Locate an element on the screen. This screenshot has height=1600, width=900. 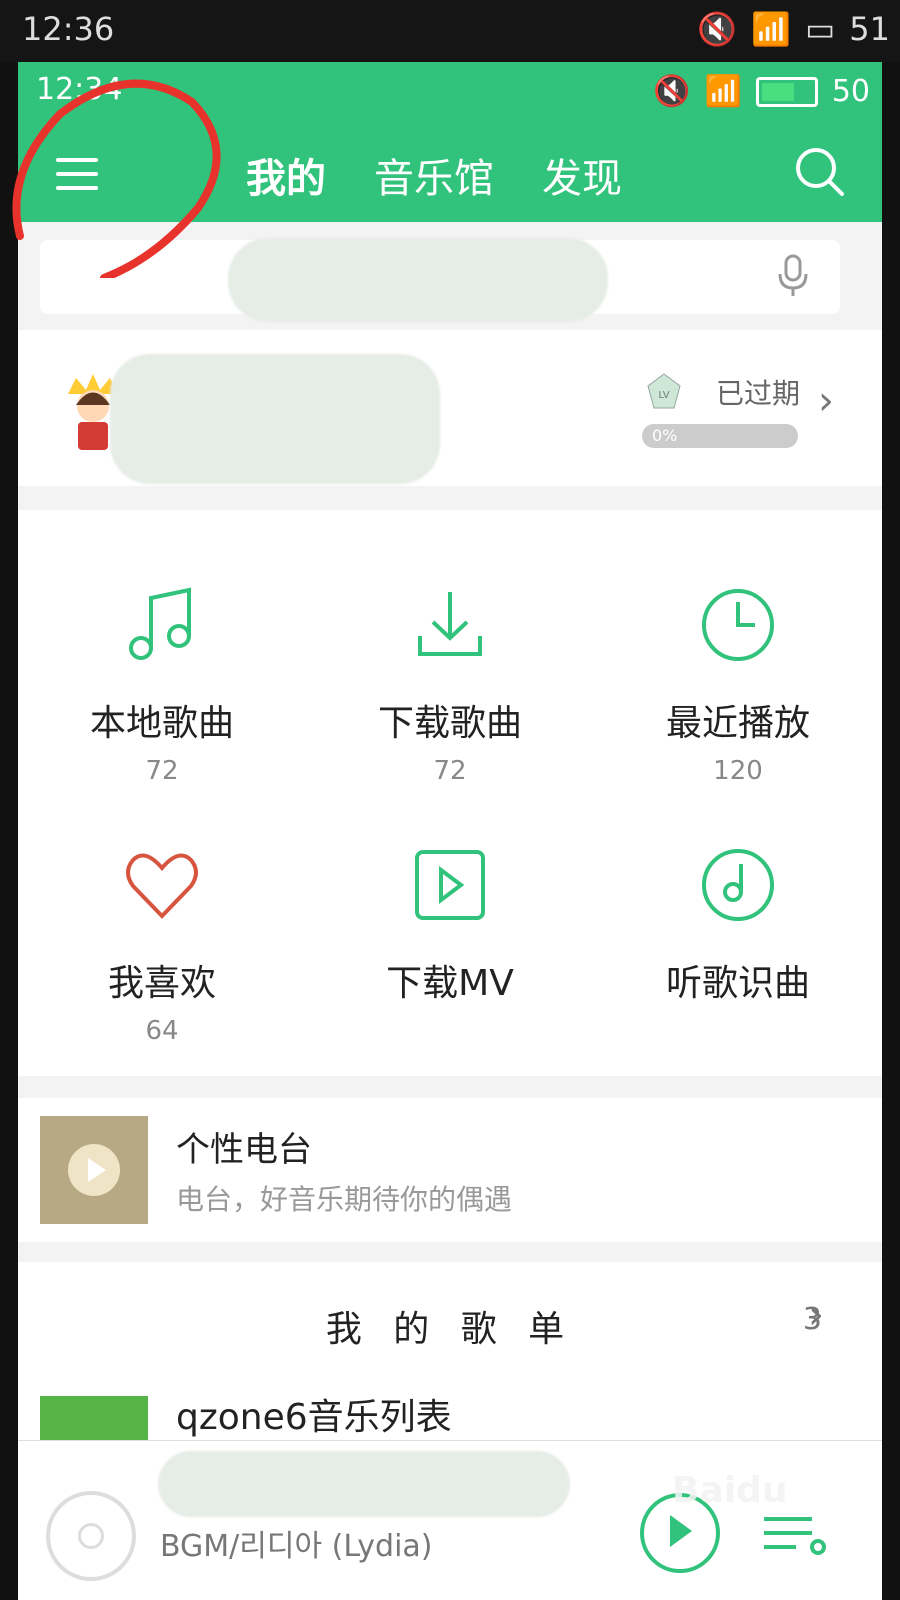
downloaded-songs-button: 下载歌曲 72 is located at coordinates (450, 683).